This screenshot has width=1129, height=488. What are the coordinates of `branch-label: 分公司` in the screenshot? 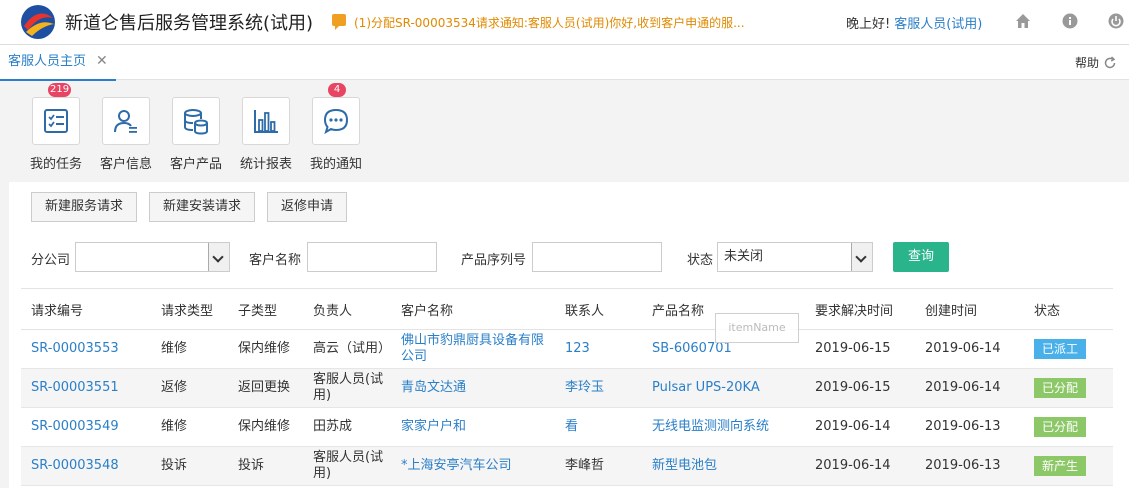 It's located at (51, 260).